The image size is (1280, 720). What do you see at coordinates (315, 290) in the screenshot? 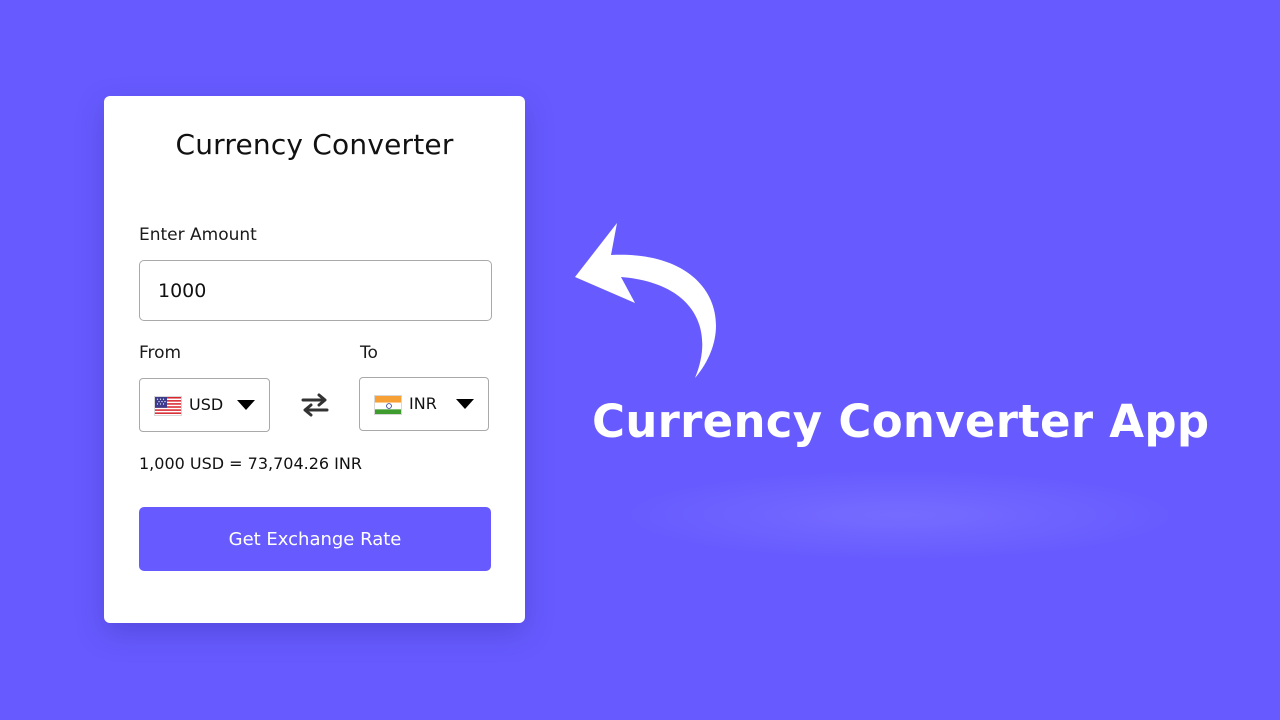
I see `amount-input` at bounding box center [315, 290].